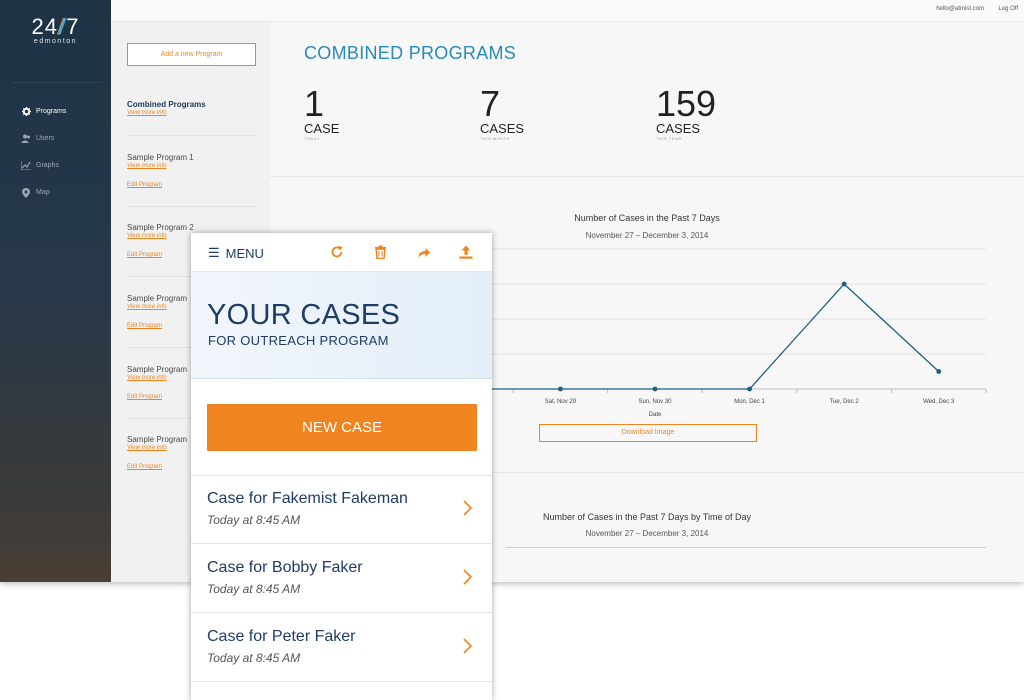 This screenshot has height=700, width=1024. What do you see at coordinates (380, 252) in the screenshot?
I see `trash-icon` at bounding box center [380, 252].